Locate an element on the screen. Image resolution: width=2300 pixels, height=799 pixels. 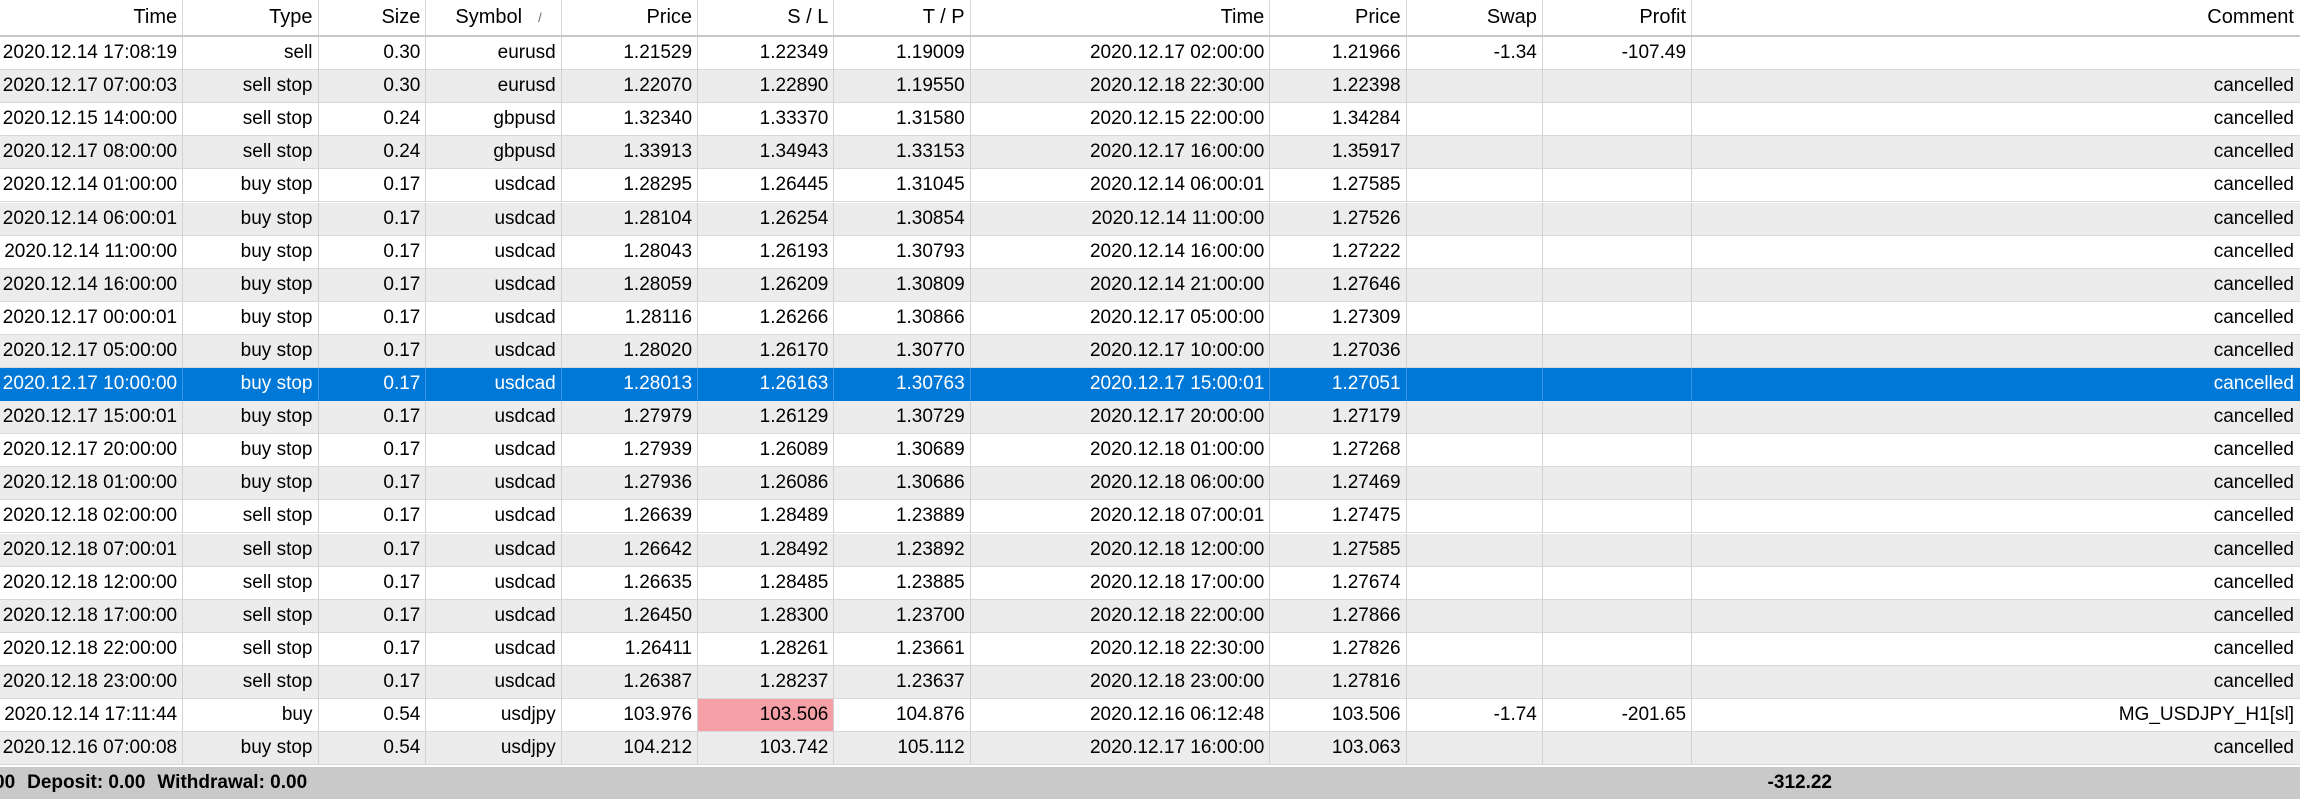
cell-comment: MG_USDJPY_H1[sl] is located at coordinates (1996, 715).